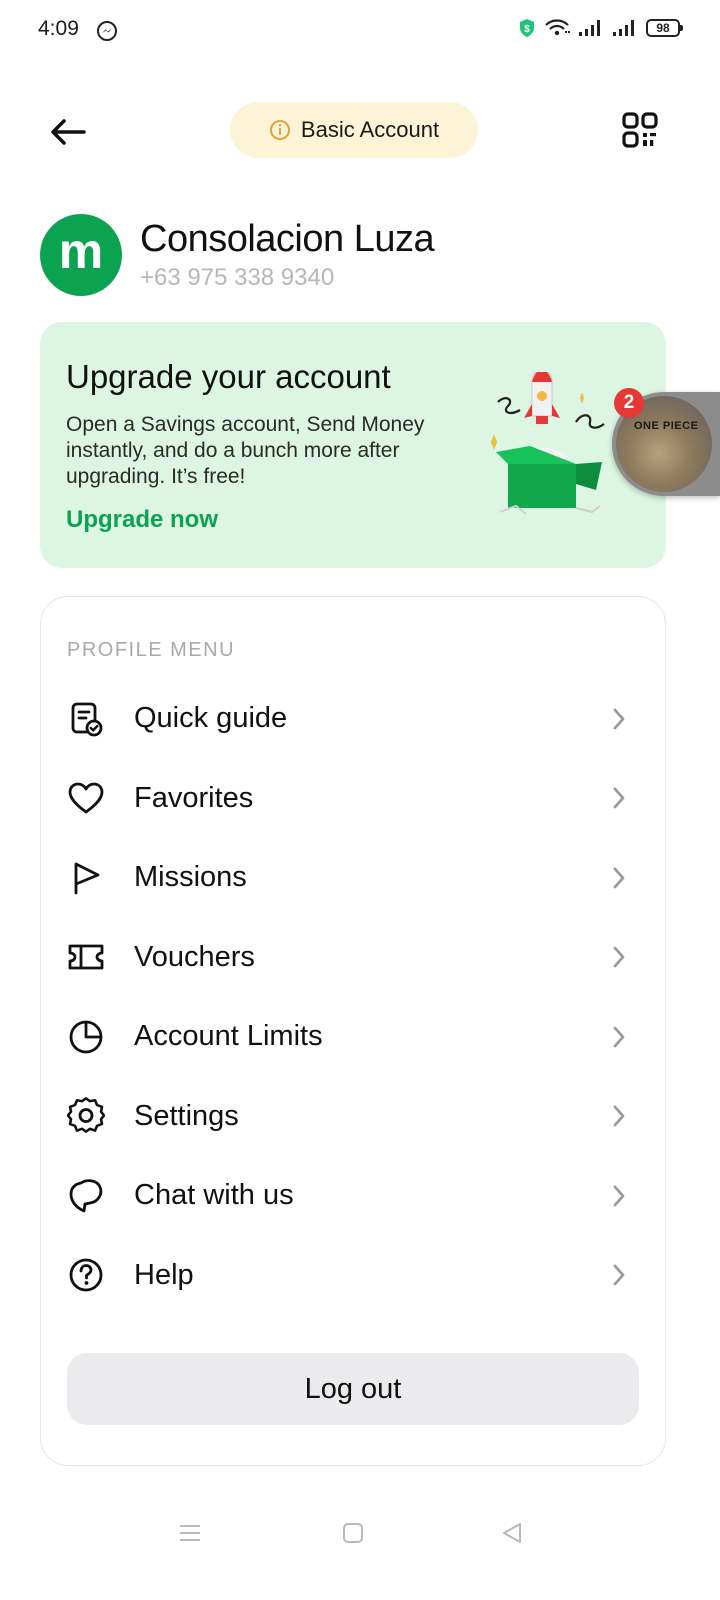  Describe the element at coordinates (58, 28) in the screenshot. I see `status-time: 4:09` at that location.